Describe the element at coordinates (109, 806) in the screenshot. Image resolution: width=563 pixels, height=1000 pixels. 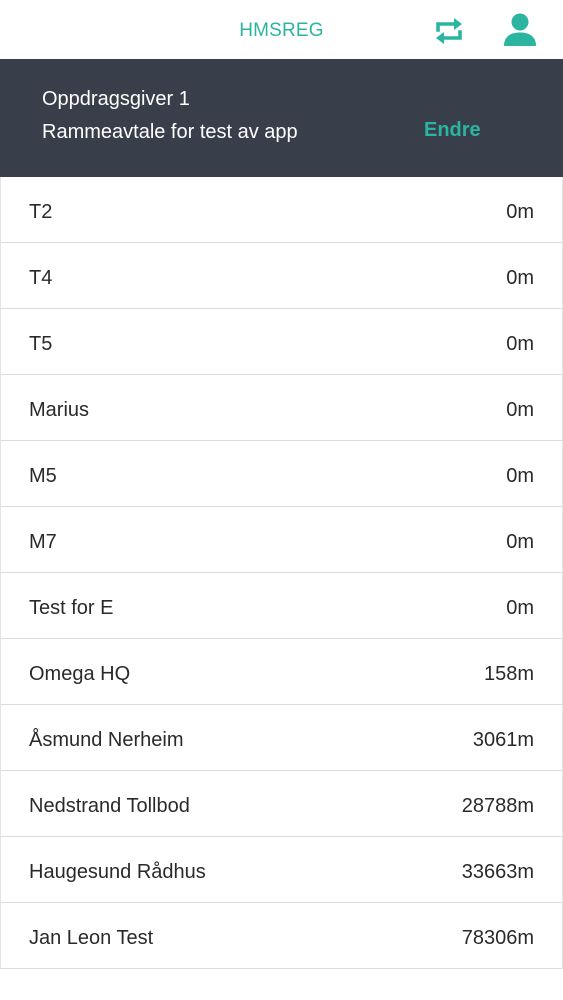
I see `location-name: Nedstrand Tollbod` at that location.